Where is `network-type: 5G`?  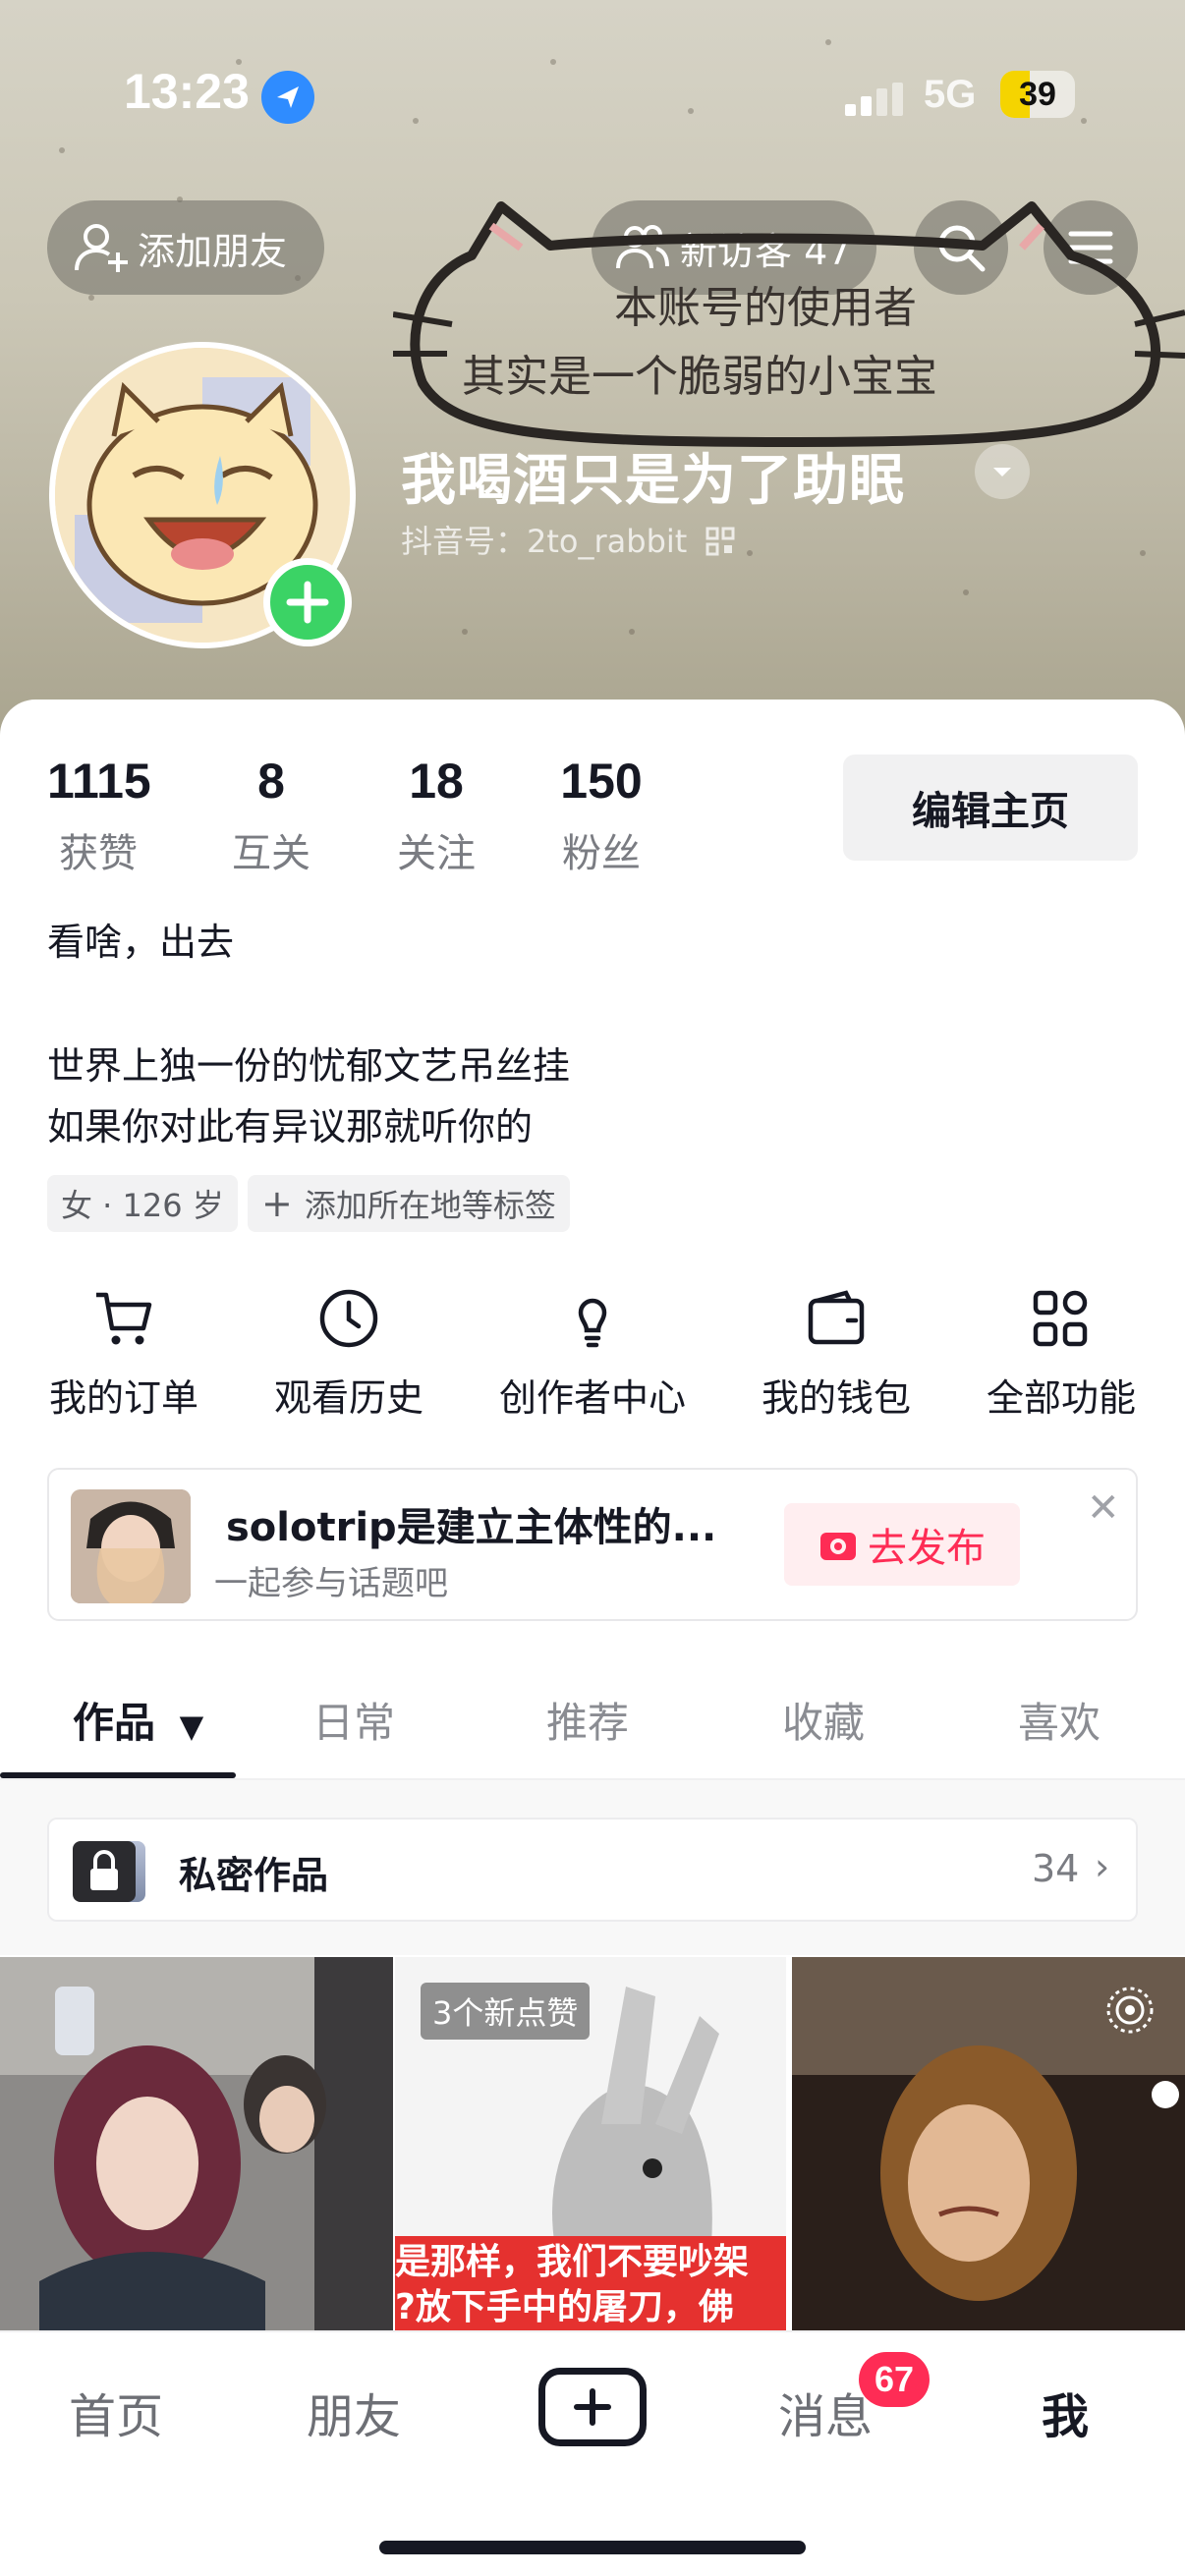
network-type: 5G is located at coordinates (951, 94).